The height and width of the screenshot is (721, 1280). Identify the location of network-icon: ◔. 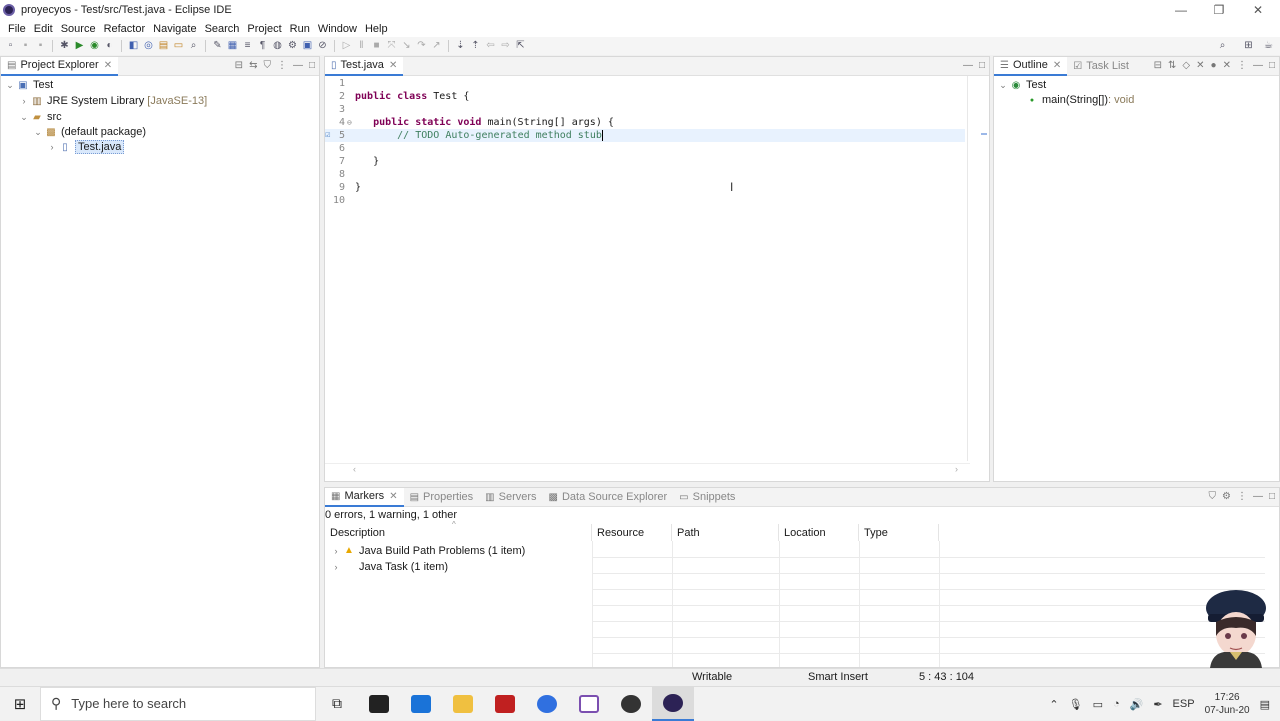
(1116, 704).